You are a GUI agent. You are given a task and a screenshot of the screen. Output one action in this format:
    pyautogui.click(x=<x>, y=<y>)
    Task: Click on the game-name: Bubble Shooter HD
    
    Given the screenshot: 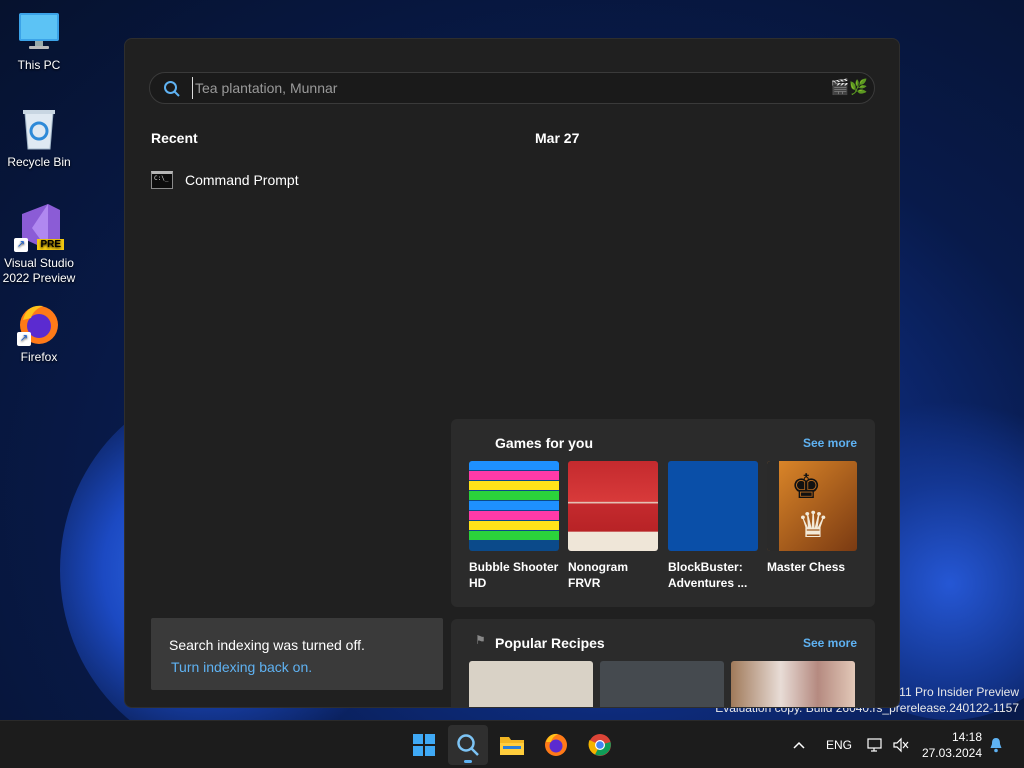 What is the action you would take?
    pyautogui.click(x=514, y=575)
    